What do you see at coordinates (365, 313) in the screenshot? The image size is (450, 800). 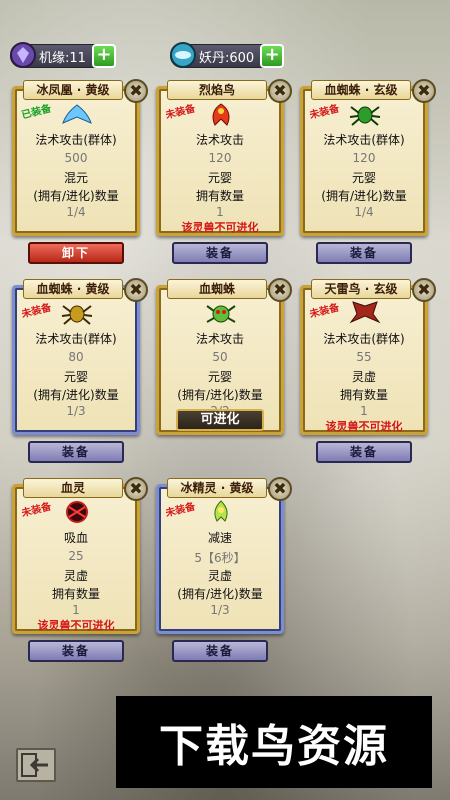 I see `eagle-icon` at bounding box center [365, 313].